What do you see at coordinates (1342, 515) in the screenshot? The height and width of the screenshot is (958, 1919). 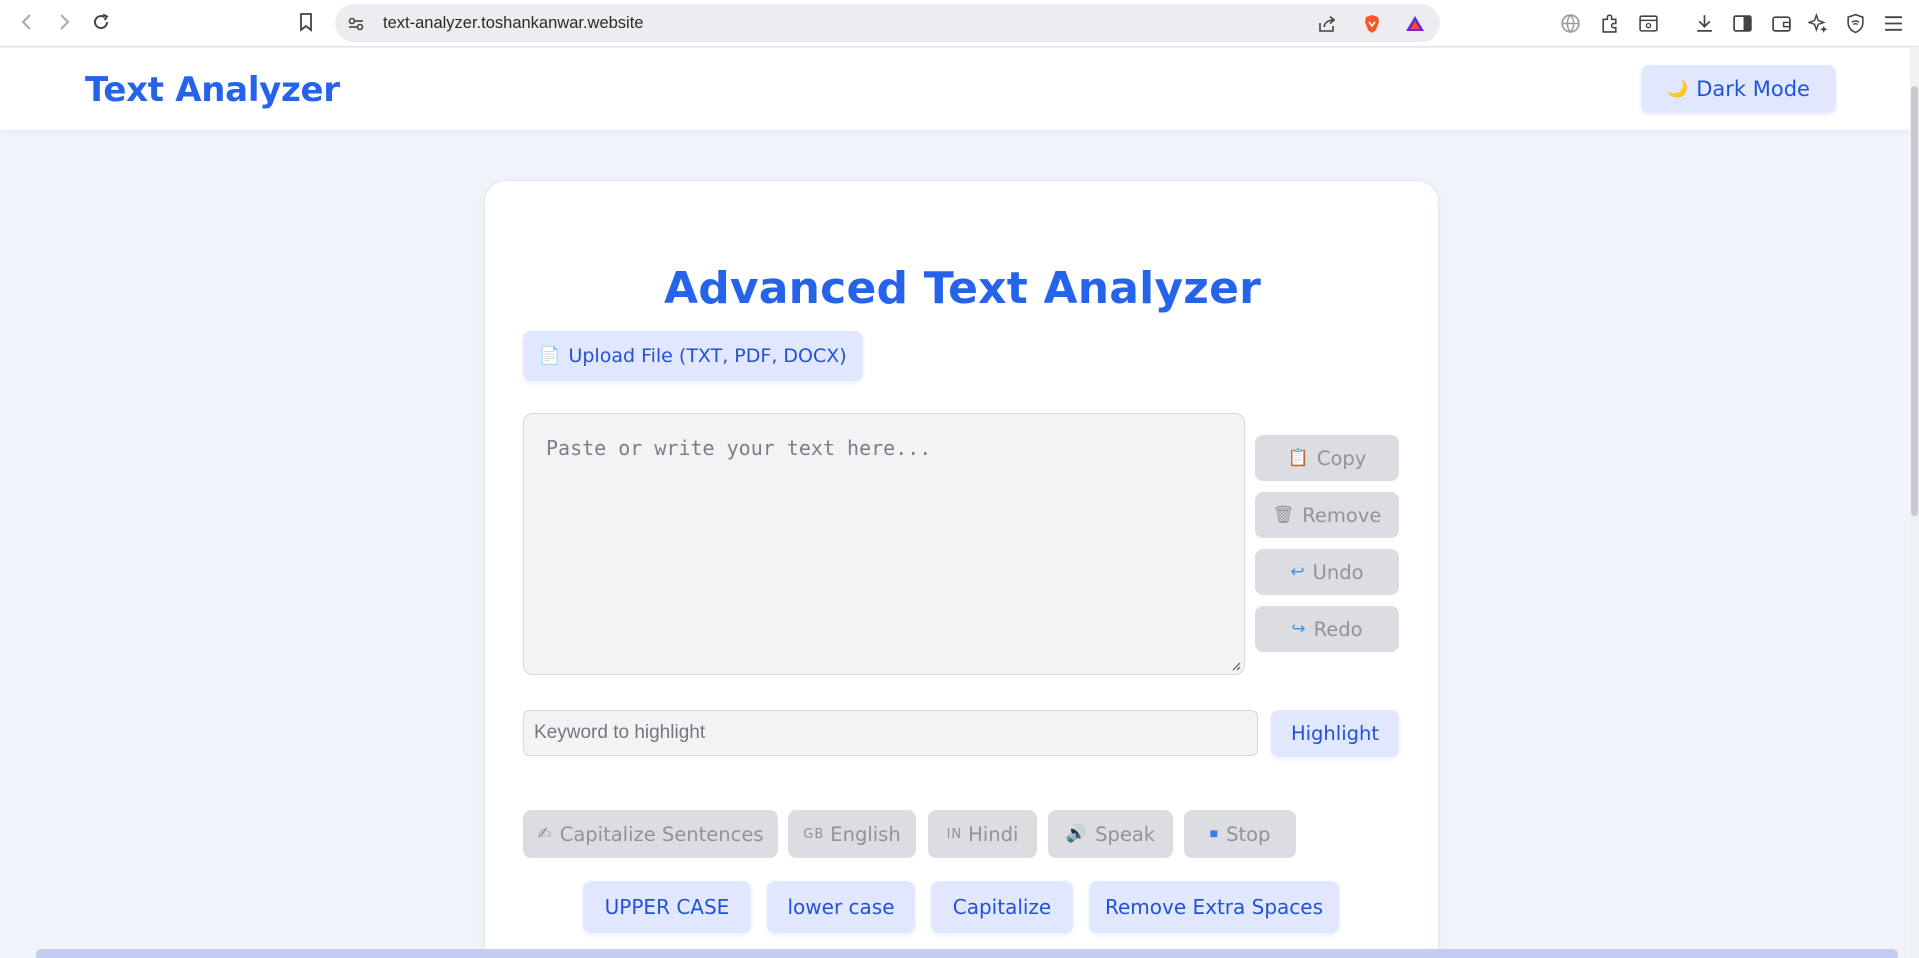 I see `remove-label: Remove` at bounding box center [1342, 515].